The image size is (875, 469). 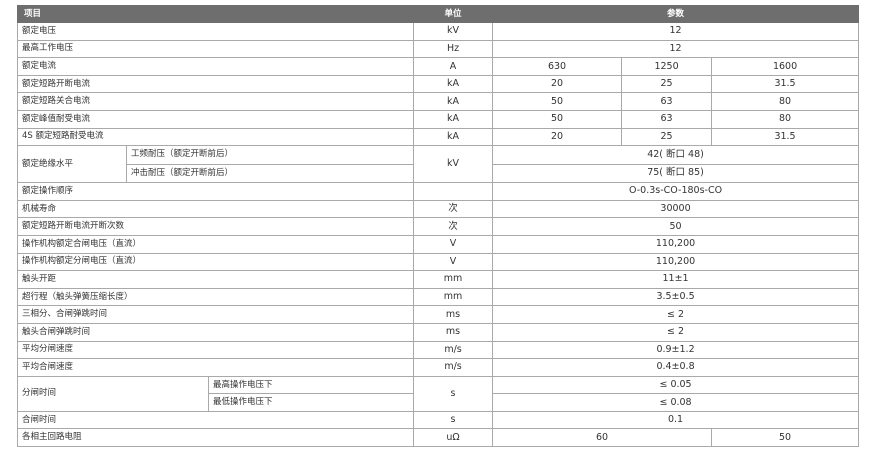 I want to click on row-label: 平均分闸速度, so click(x=215, y=350).